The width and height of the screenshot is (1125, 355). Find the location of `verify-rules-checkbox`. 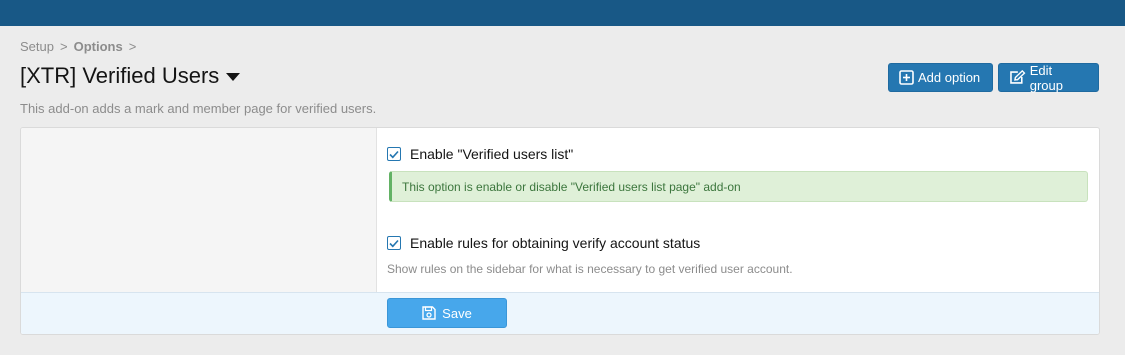

verify-rules-checkbox is located at coordinates (394, 243).